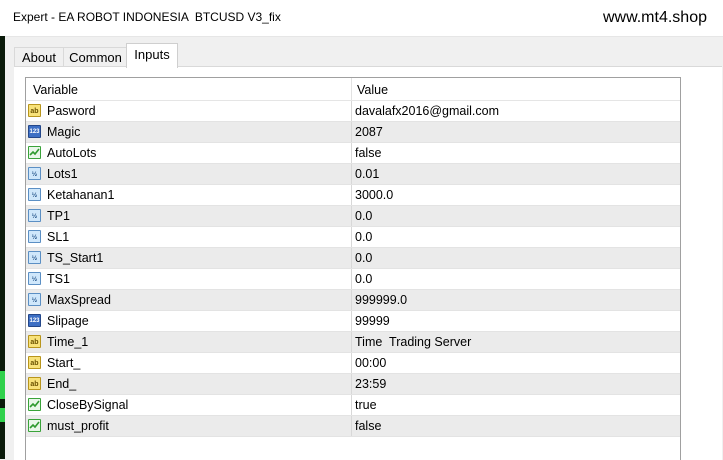 Image resolution: width=723 pixels, height=460 pixels. I want to click on table-row: 123 Magic 2087, so click(353, 132).